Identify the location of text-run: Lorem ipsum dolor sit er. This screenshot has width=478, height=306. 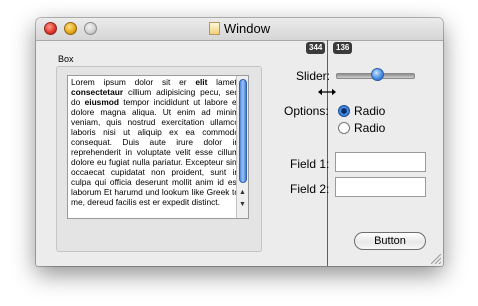
(133, 82).